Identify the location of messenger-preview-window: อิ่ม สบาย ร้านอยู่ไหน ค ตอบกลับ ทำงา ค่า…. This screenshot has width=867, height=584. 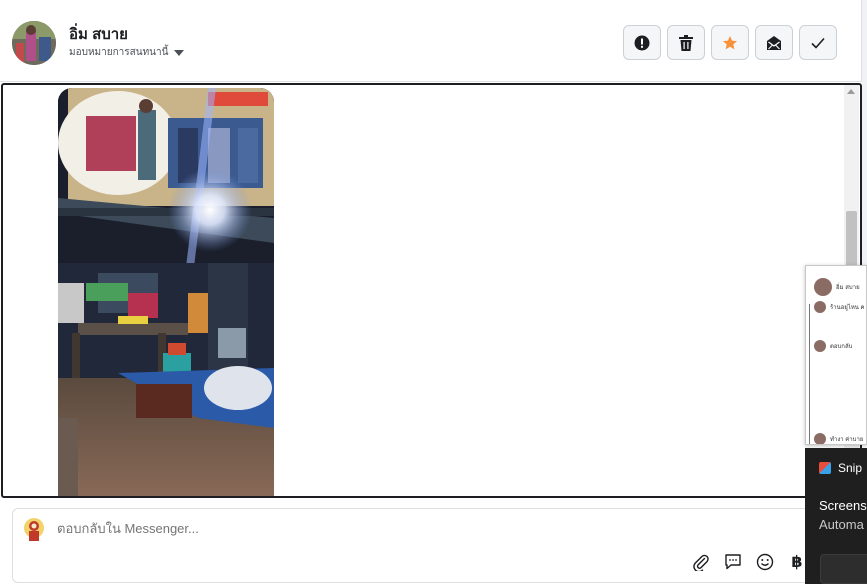
(836, 355).